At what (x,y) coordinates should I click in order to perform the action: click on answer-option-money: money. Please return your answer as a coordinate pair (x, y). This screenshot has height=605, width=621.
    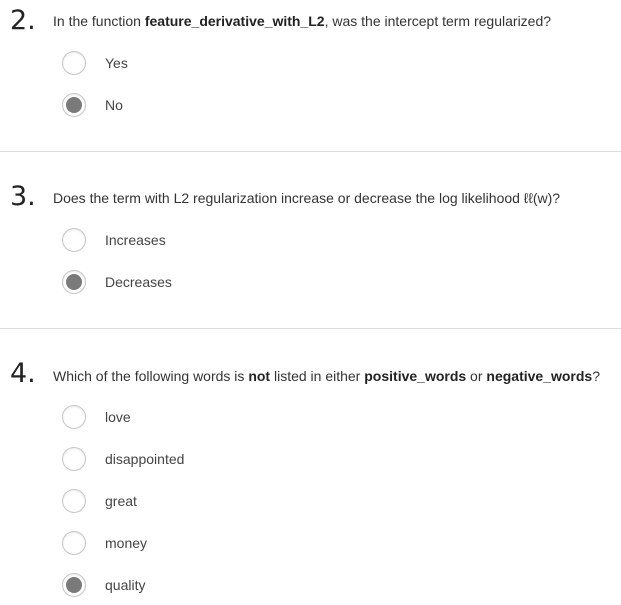
    Looking at the image, I should click on (262, 544).